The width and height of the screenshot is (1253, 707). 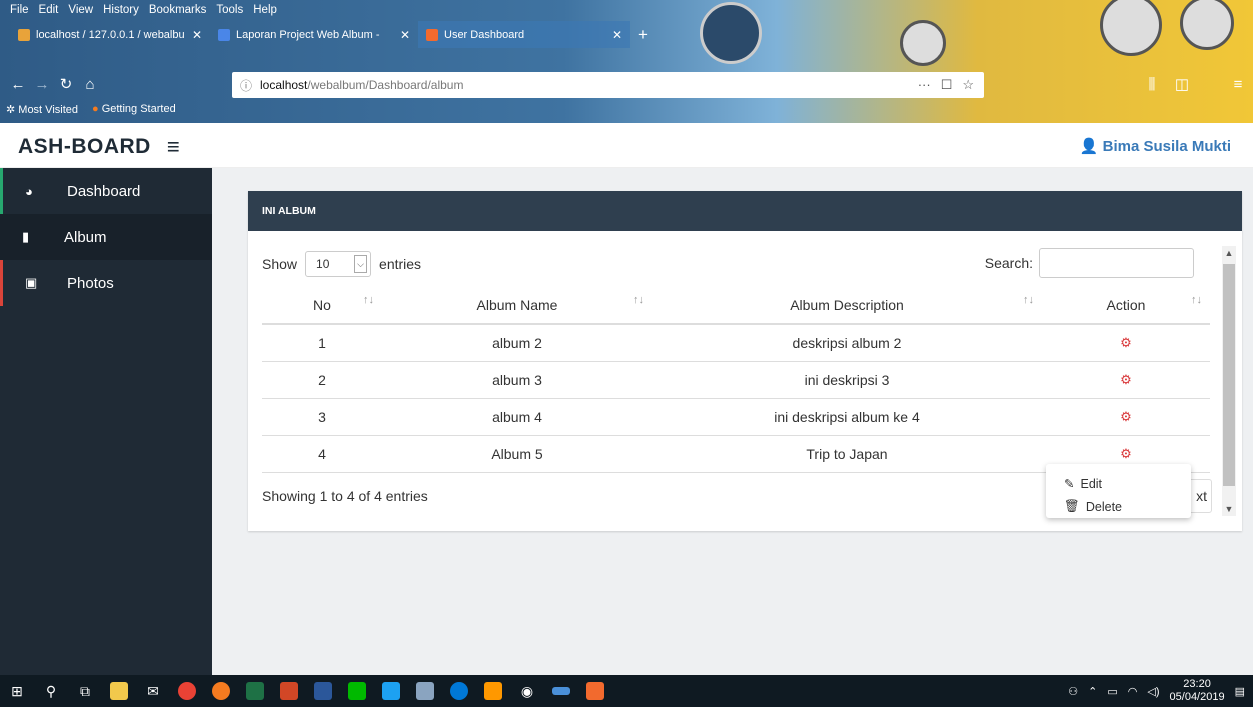 I want to click on gear-icon: ✲, so click(x=12, y=110).